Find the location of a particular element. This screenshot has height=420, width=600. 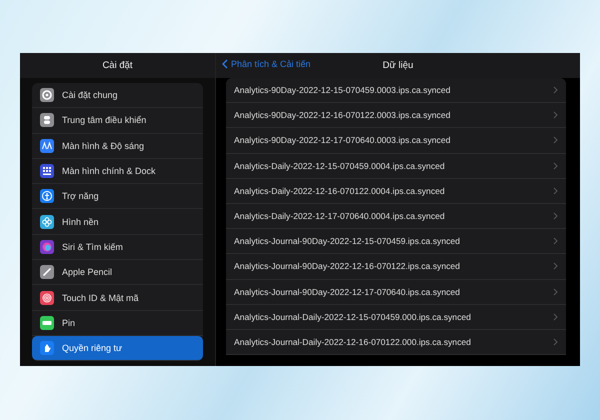

file-item: Analytics-Journal-Daily-2022-12-16-070122.000.ips.ca.synced is located at coordinates (396, 343).